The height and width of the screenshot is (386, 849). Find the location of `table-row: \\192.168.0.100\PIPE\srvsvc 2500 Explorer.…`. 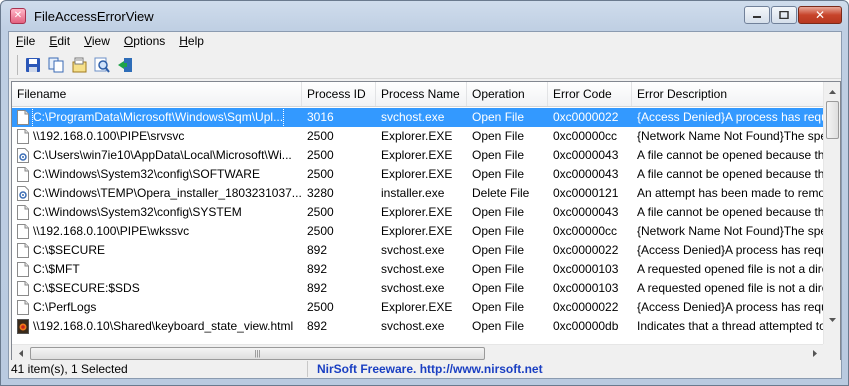

table-row: \\192.168.0.100\PIPE\srvsvc 2500 Explorer.… is located at coordinates (417, 136).